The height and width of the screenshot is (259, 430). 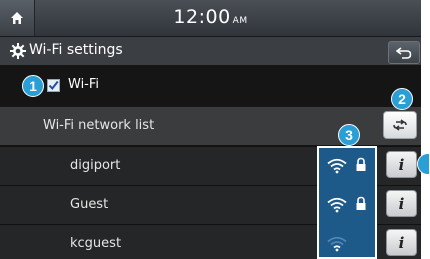 I want to click on checkmark-icon, so click(x=53, y=85).